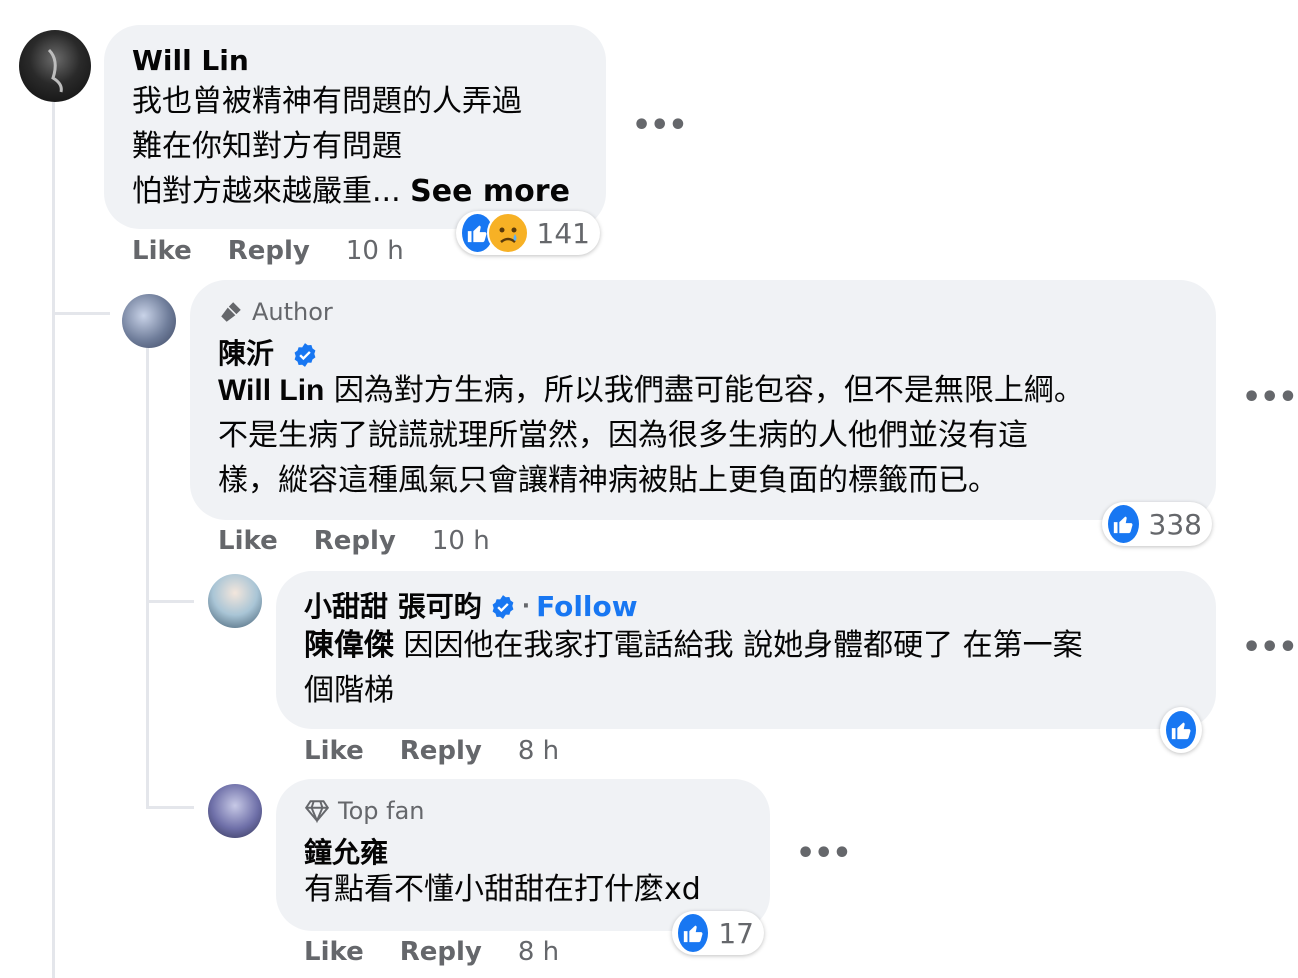  Describe the element at coordinates (523, 855) in the screenshot. I see `comment-bubble: Top fan 鐘允雍 有點看不懂小甜甜在打什麼xd` at that location.